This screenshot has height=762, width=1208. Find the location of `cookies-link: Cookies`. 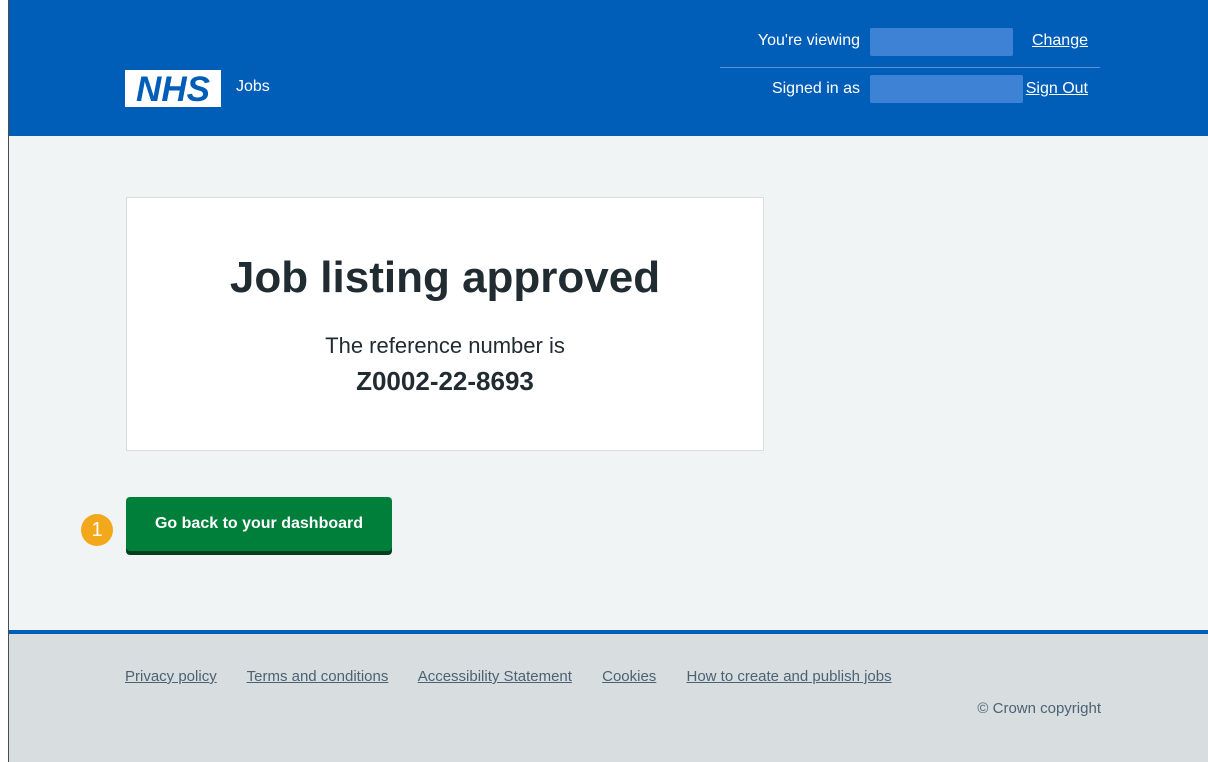

cookies-link: Cookies is located at coordinates (629, 676).